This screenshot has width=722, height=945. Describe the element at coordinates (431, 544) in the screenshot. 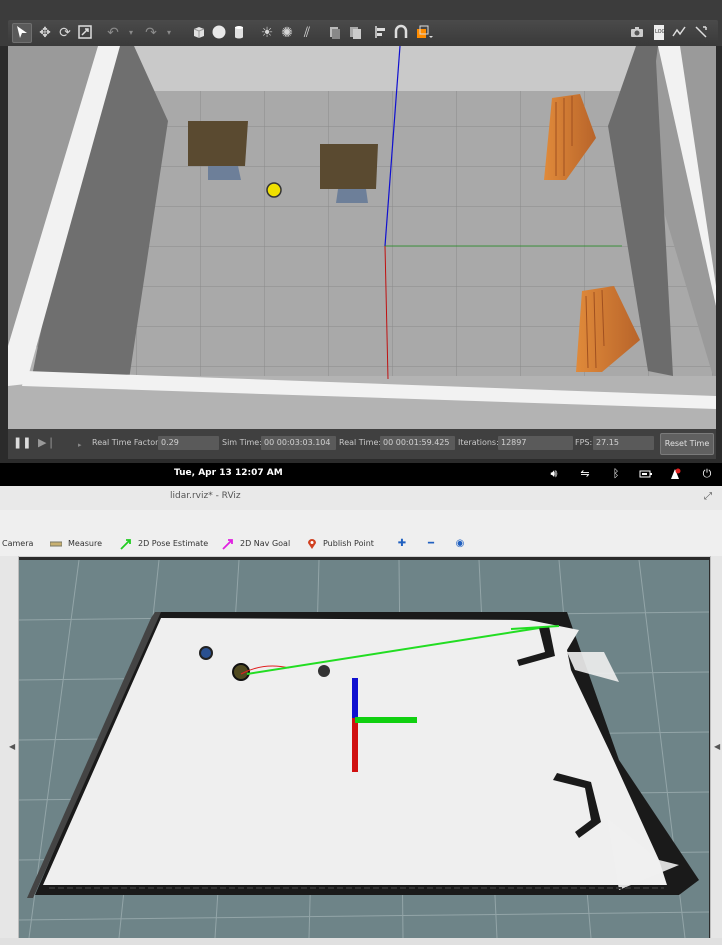

I see `remove-tool-icon: ━` at that location.